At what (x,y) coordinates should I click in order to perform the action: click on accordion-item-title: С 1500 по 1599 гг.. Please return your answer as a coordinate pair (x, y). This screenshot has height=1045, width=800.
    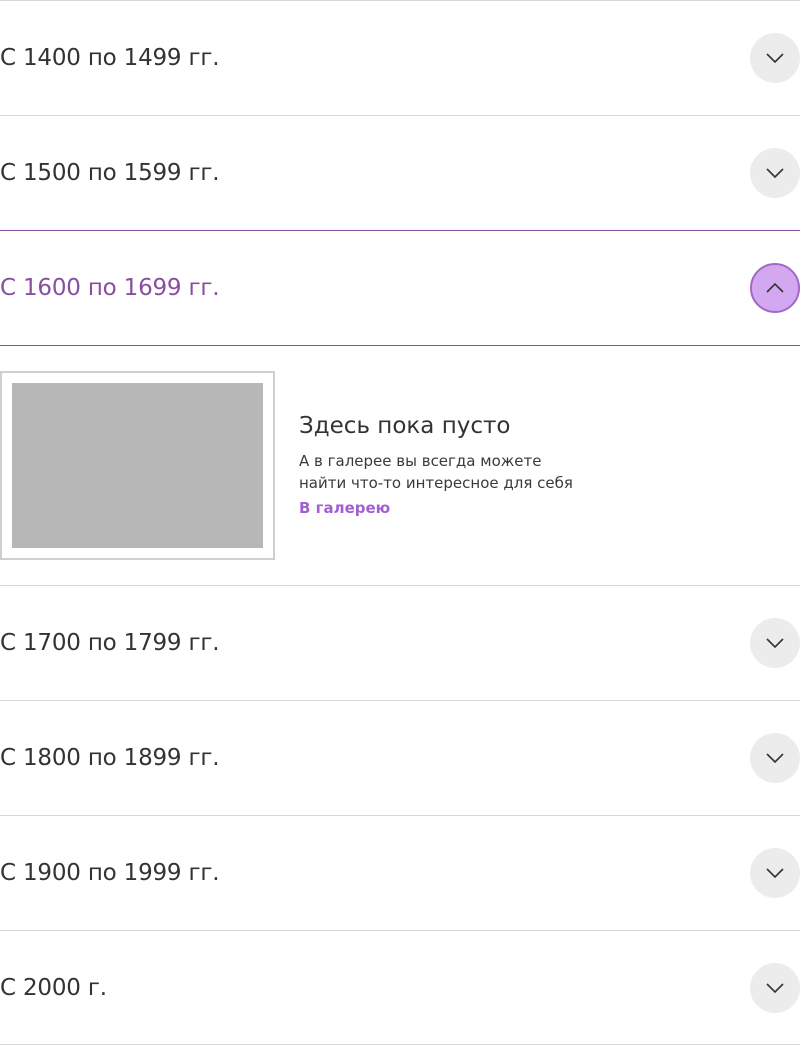
    Looking at the image, I should click on (110, 173).